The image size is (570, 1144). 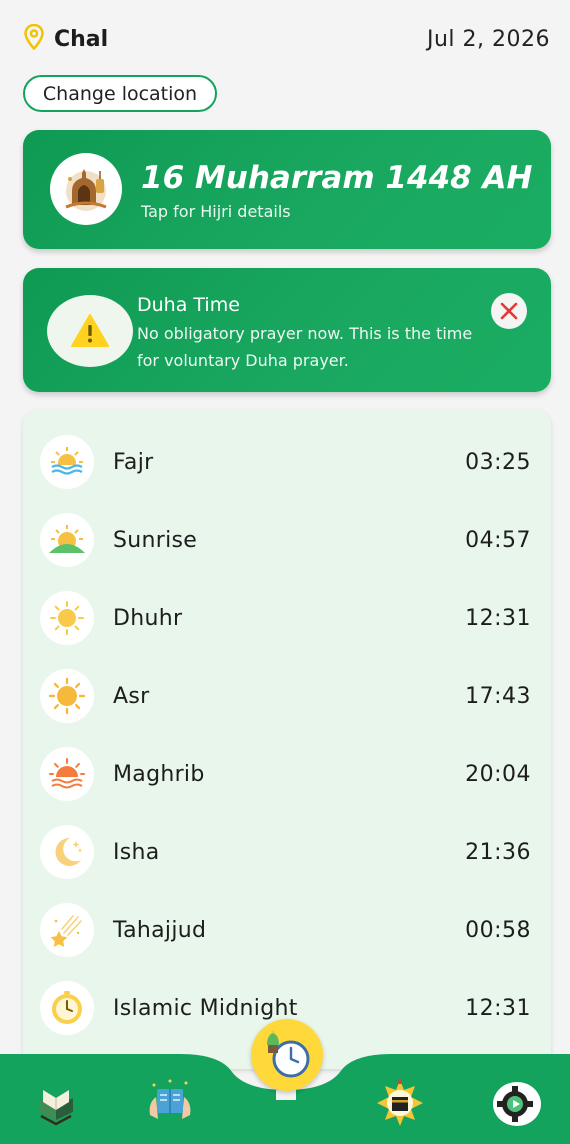 What do you see at coordinates (498, 696) in the screenshot?
I see `prayer-time: 17:43` at bounding box center [498, 696].